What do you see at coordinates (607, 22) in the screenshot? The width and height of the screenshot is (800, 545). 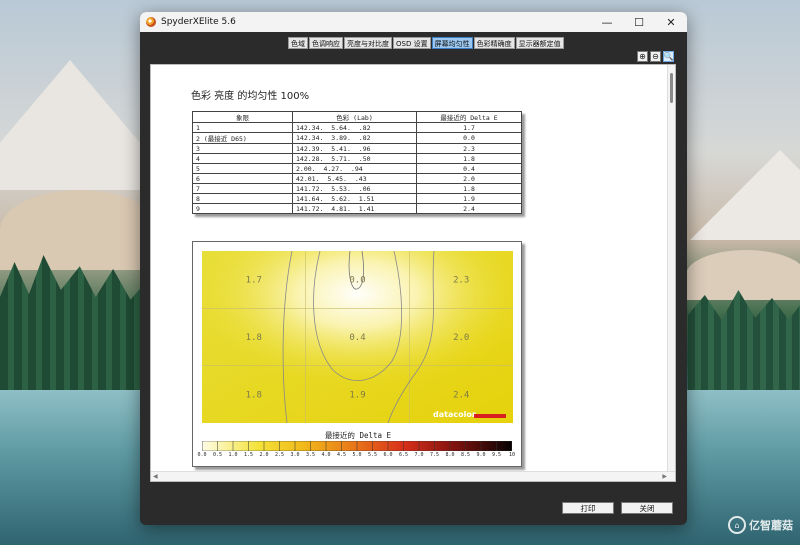 I see `minimize-button: —` at bounding box center [607, 22].